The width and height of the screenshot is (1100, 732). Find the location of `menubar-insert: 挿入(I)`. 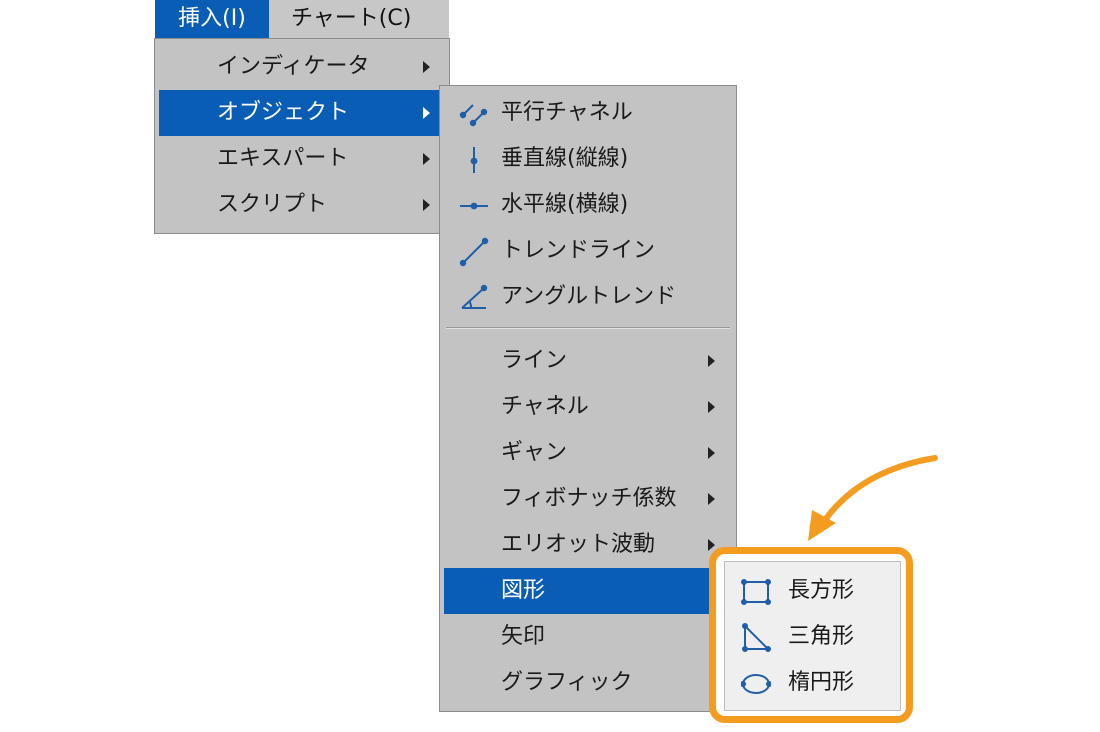

menubar-insert: 挿入(I) is located at coordinates (212, 19).